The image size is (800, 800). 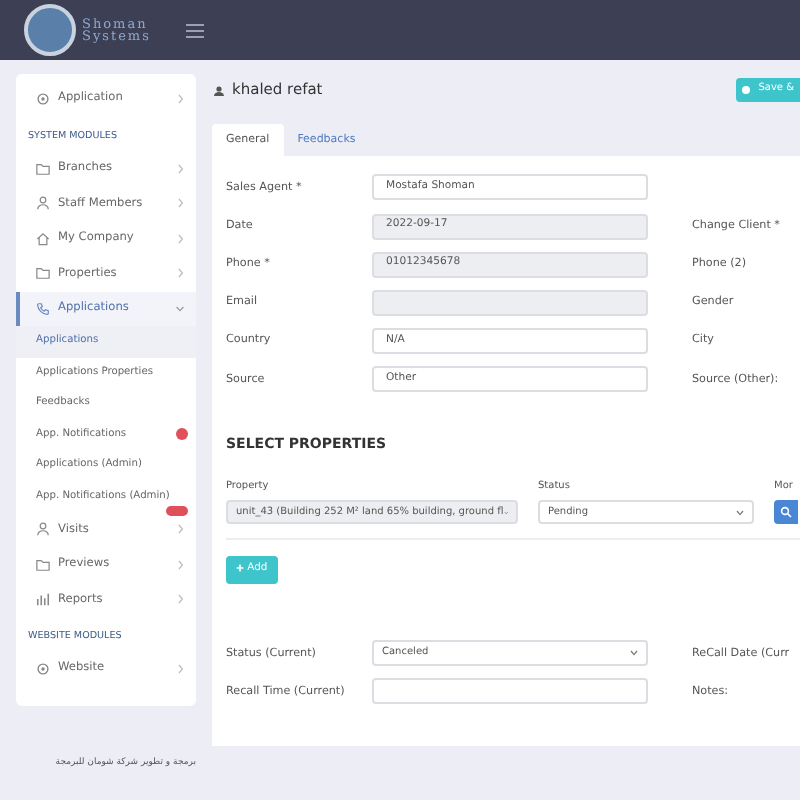 I want to click on phone-icon, so click(x=43, y=308).